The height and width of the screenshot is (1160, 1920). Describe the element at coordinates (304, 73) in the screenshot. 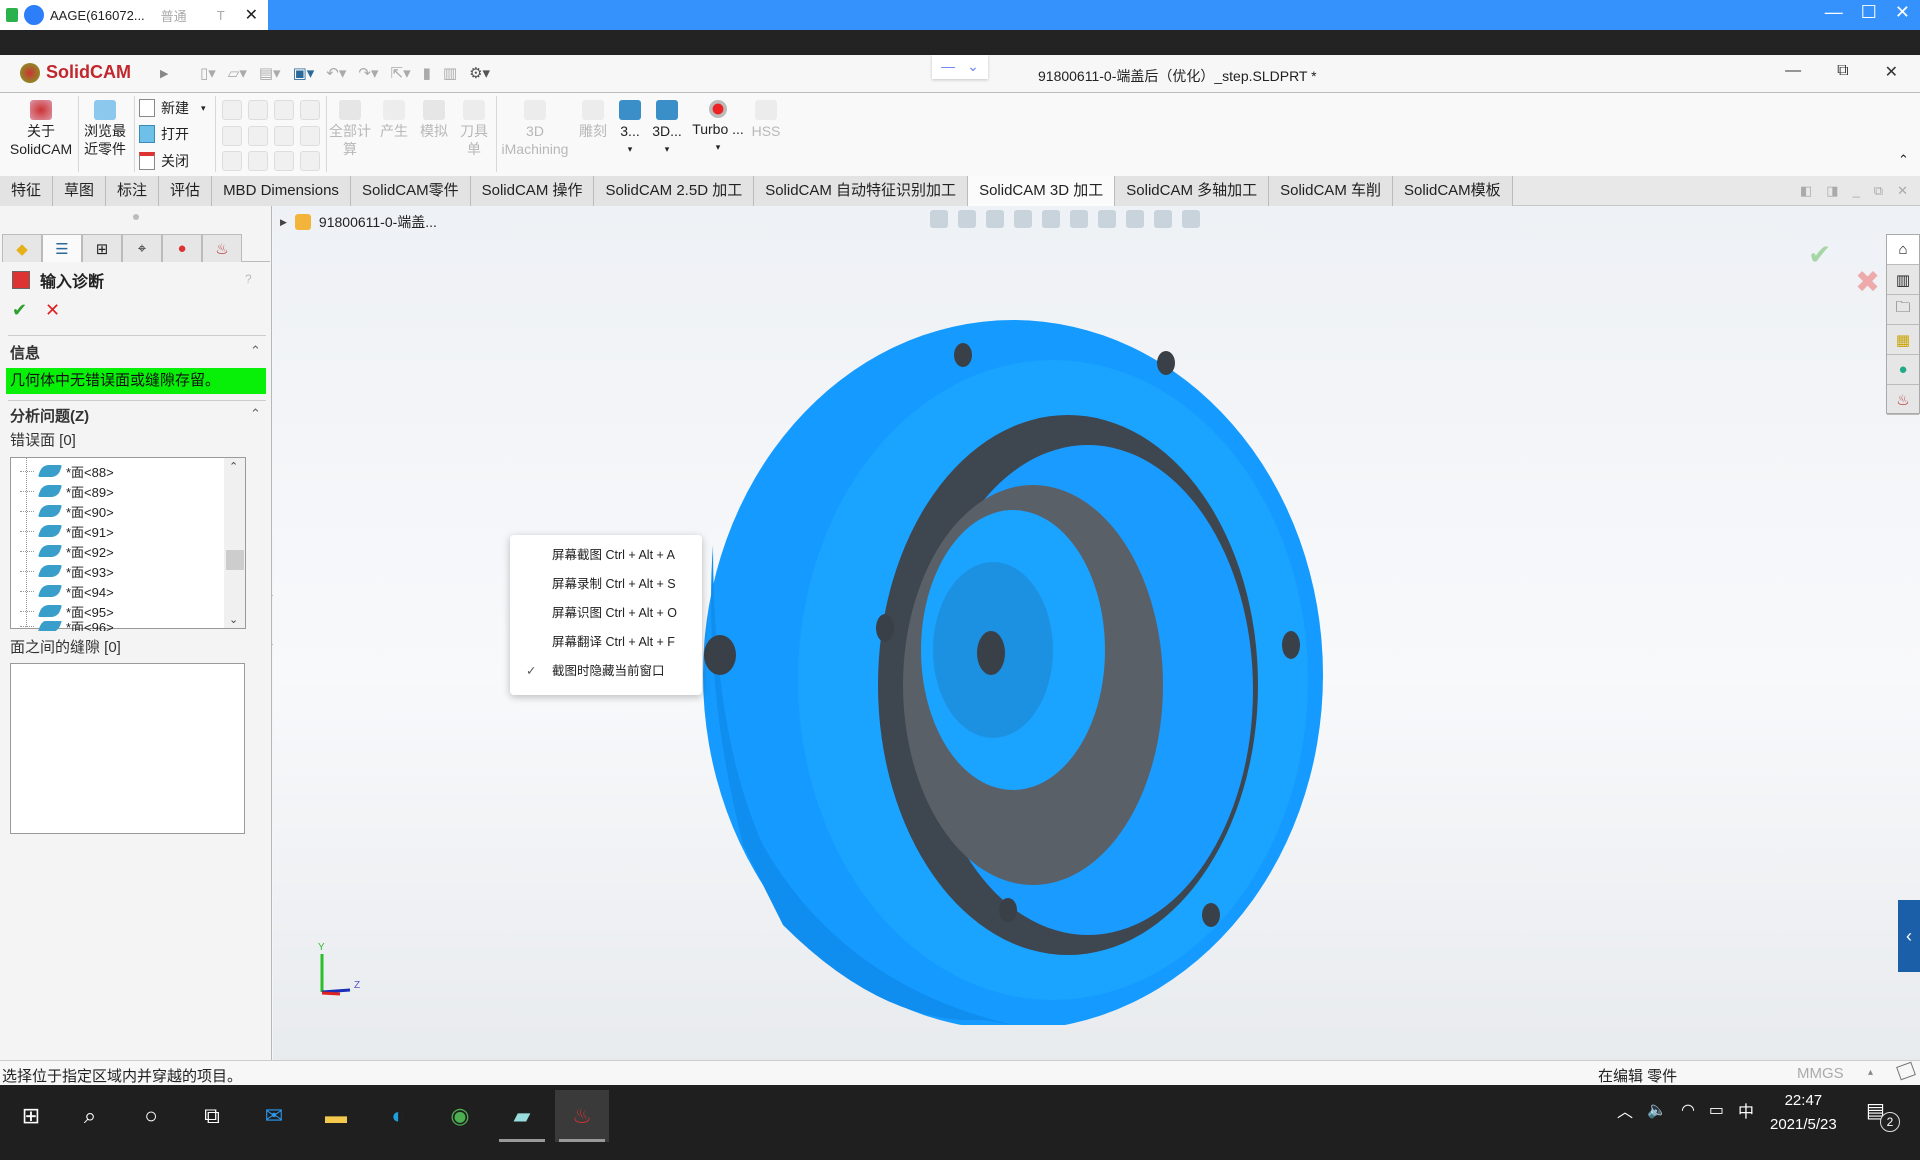

I see `print-icon: ▣▾` at that location.